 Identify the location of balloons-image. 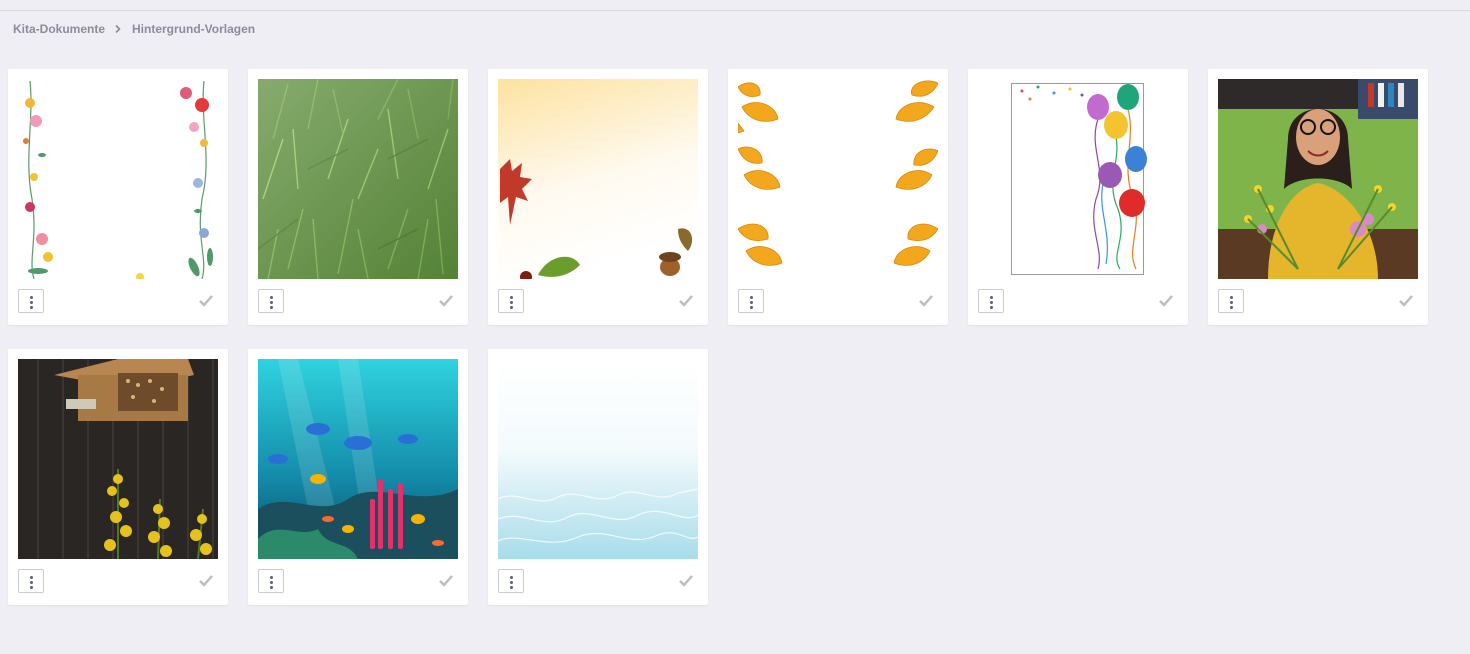
(1078, 179).